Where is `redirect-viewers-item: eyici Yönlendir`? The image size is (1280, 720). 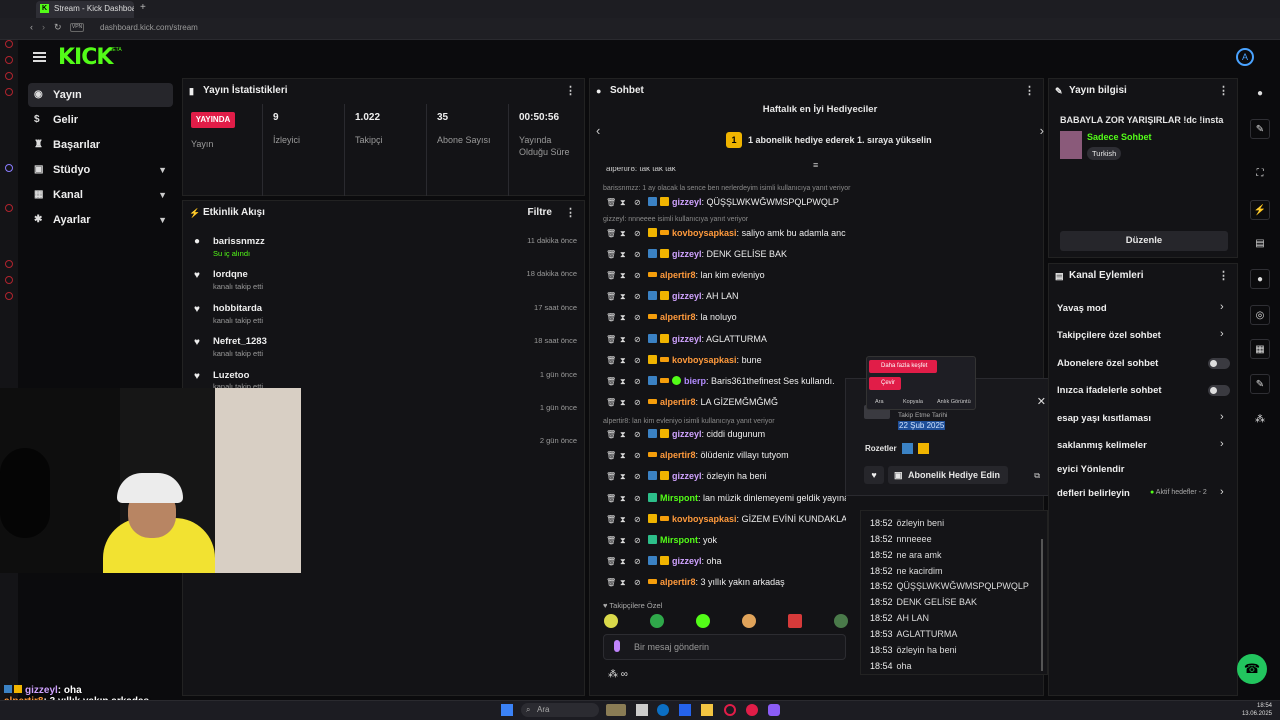 redirect-viewers-item: eyici Yönlendir is located at coordinates (1090, 469).